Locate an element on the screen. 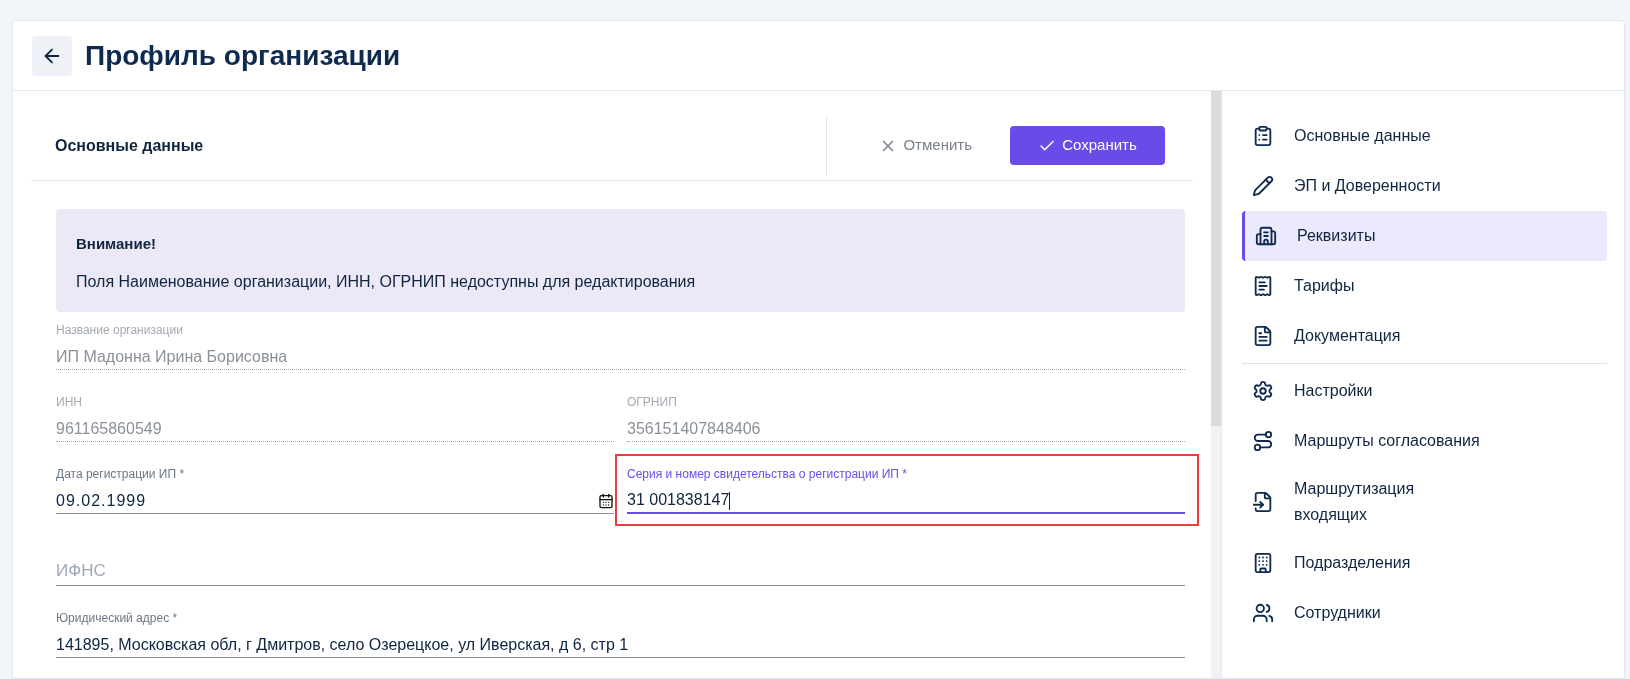 This screenshot has height=679, width=1630. input-field: 31 001838147 is located at coordinates (906, 501).